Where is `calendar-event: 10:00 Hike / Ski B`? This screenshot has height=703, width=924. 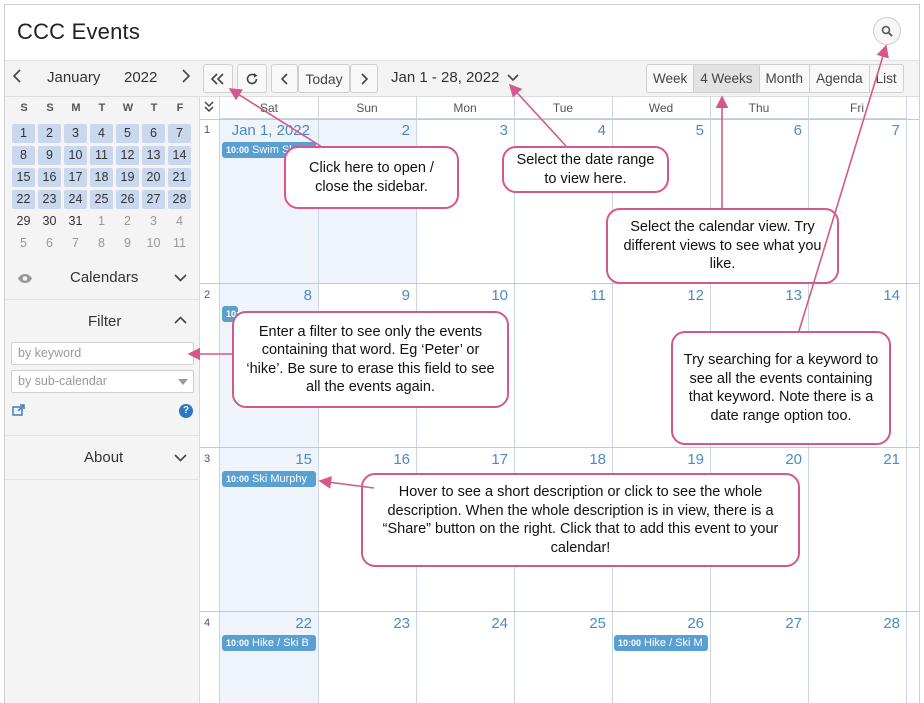 calendar-event: 10:00 Hike / Ski B is located at coordinates (269, 643).